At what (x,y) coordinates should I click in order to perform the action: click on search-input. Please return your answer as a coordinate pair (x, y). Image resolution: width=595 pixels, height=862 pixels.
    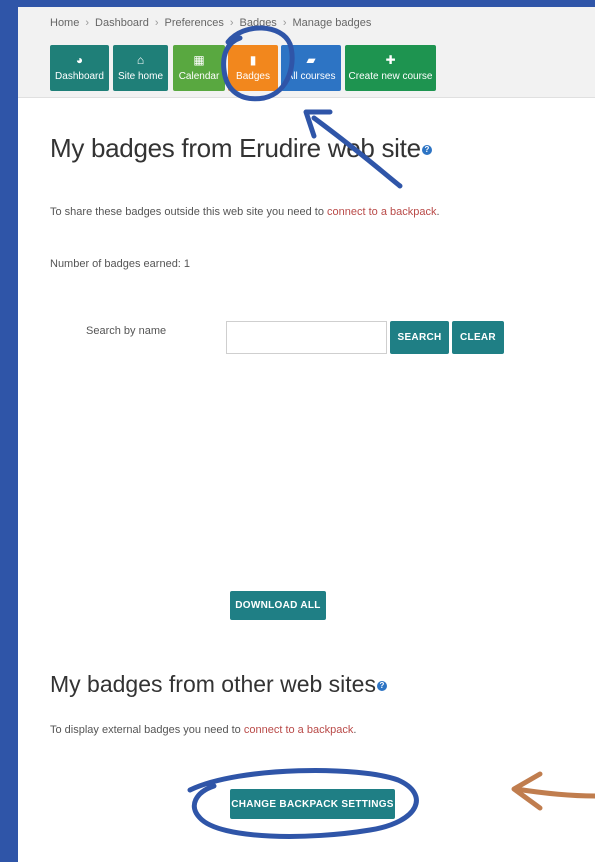
    Looking at the image, I should click on (306, 337).